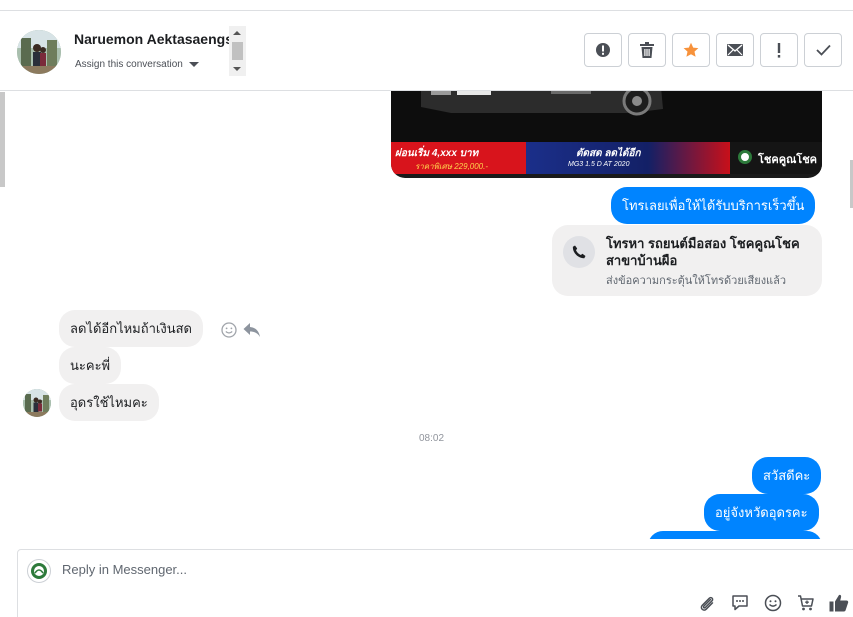  What do you see at coordinates (362, 569) in the screenshot?
I see `reply-input` at bounding box center [362, 569].